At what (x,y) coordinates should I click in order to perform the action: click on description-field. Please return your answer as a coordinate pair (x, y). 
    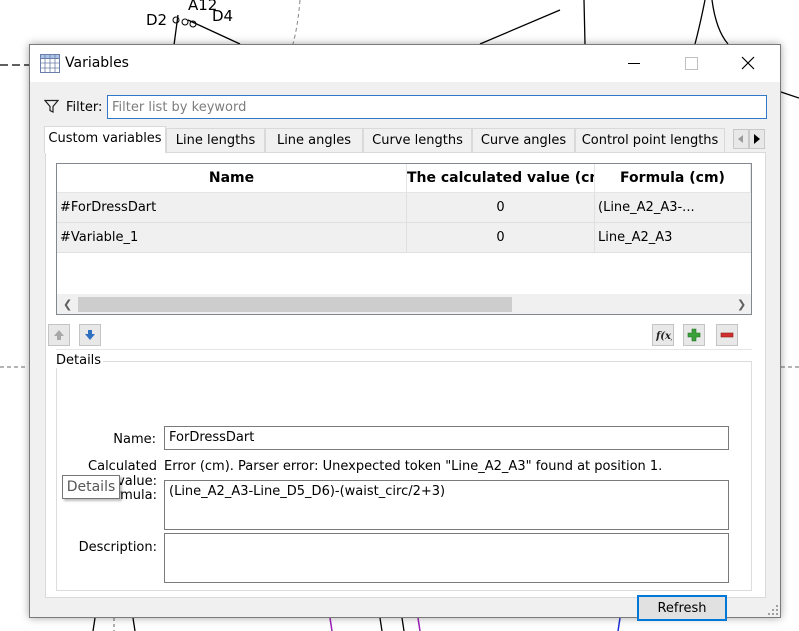
    Looking at the image, I should click on (446, 558).